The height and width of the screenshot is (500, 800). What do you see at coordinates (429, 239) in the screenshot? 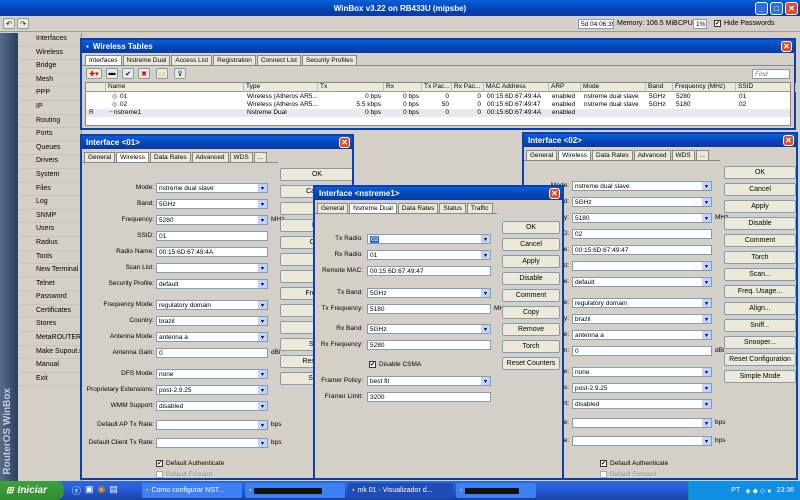
I see `dropdown-tx-radio: 02 ▾` at bounding box center [429, 239].